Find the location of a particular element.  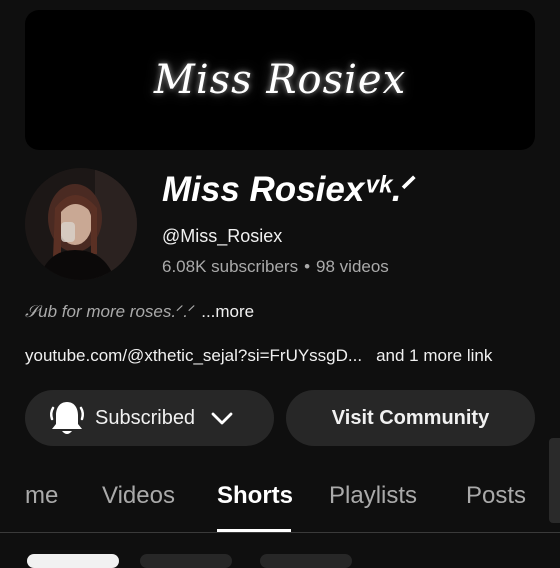

side-panel-edge is located at coordinates (554, 480).